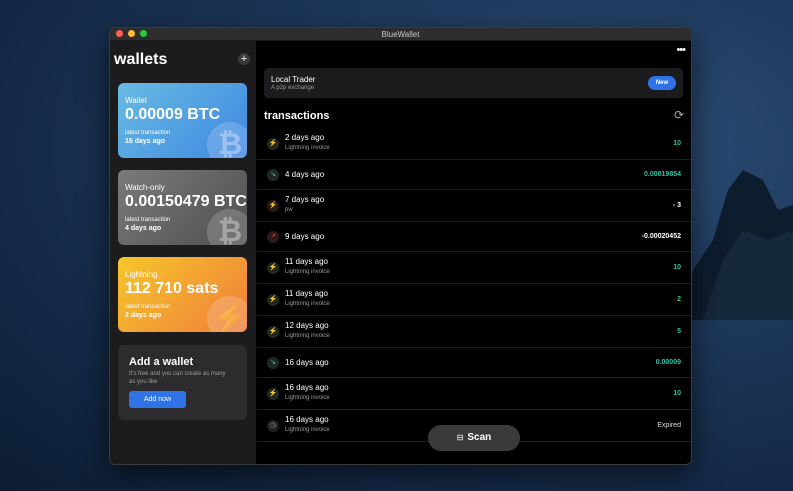 The height and width of the screenshot is (491, 793). What do you see at coordinates (136, 100) in the screenshot?
I see `wallet-label: Wallet` at bounding box center [136, 100].